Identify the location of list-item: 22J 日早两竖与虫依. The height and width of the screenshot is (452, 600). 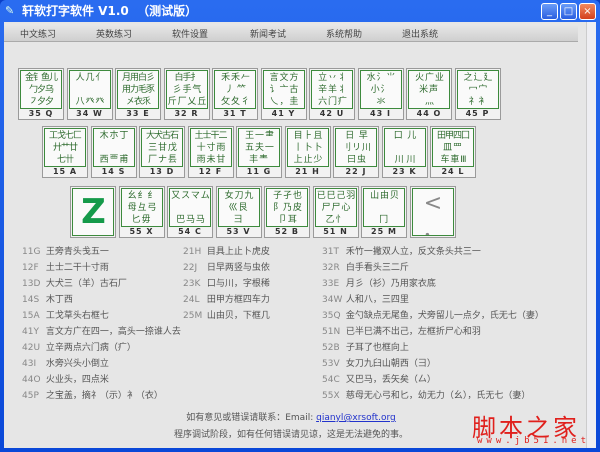
(226, 268).